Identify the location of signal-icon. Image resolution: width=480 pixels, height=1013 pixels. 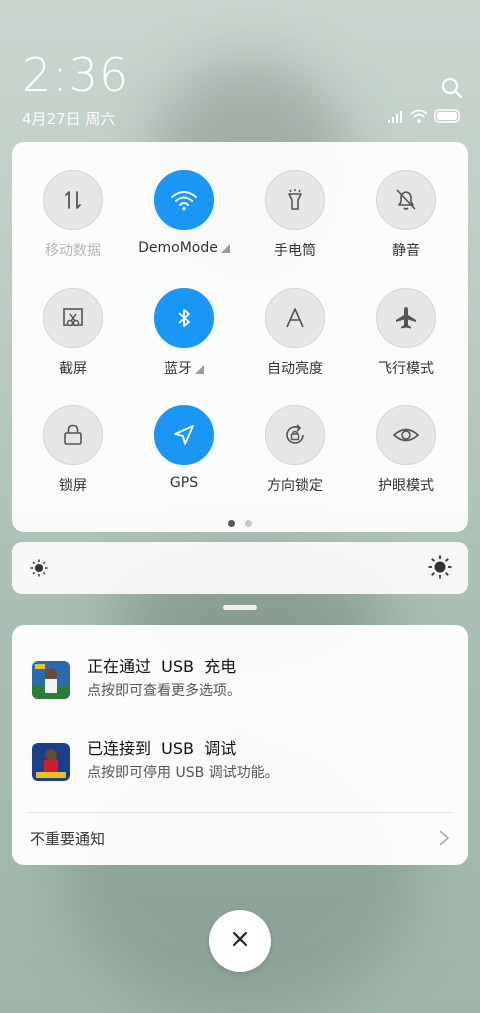
(396, 117).